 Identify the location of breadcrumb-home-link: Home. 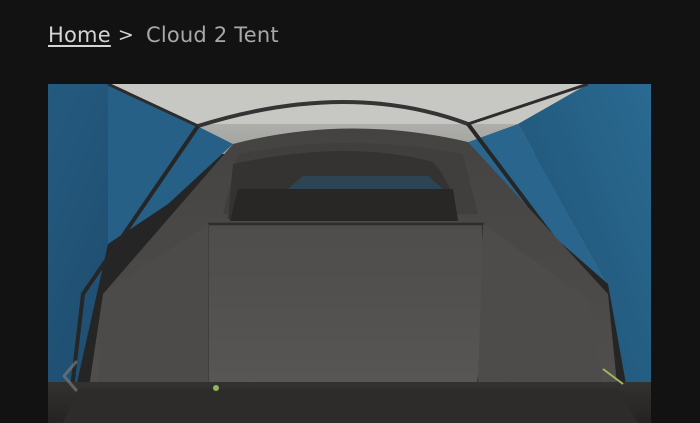
(79, 35).